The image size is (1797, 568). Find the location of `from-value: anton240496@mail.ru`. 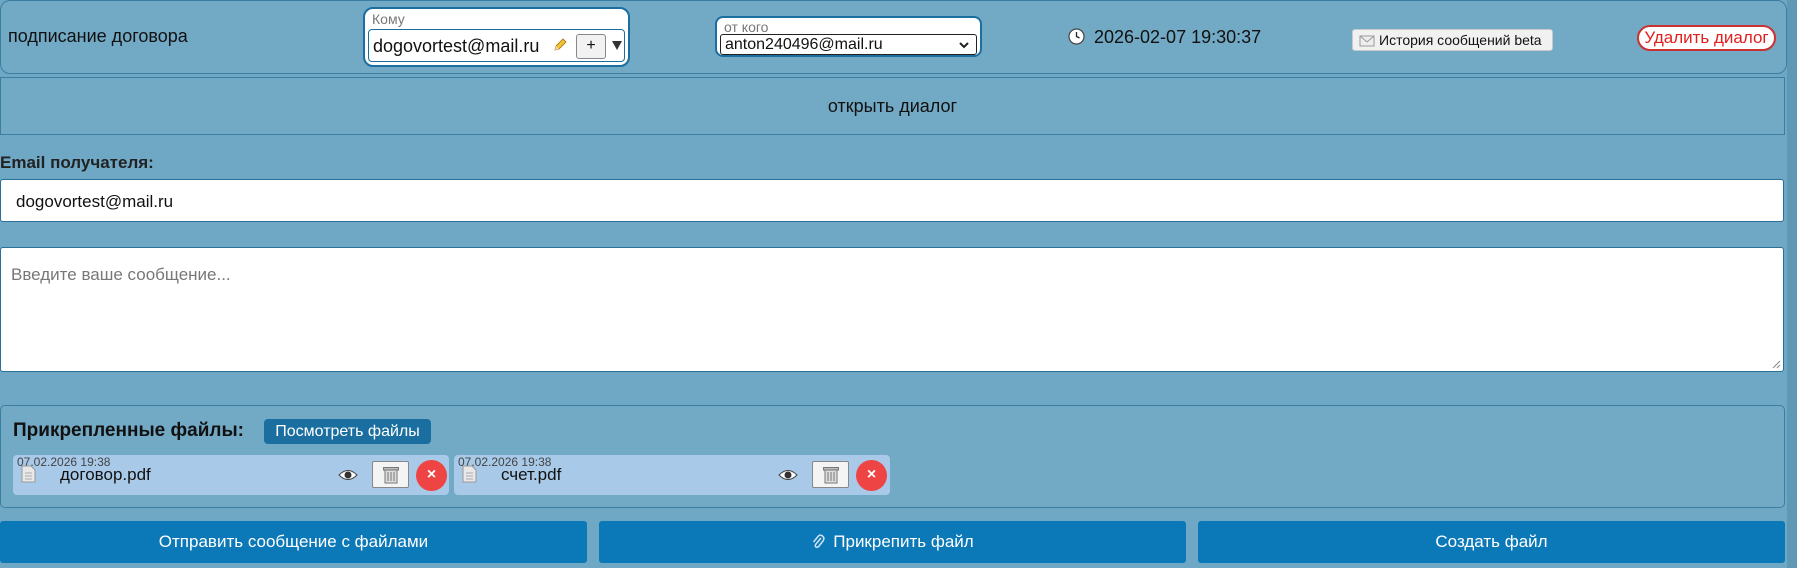

from-value: anton240496@mail.ru is located at coordinates (804, 44).